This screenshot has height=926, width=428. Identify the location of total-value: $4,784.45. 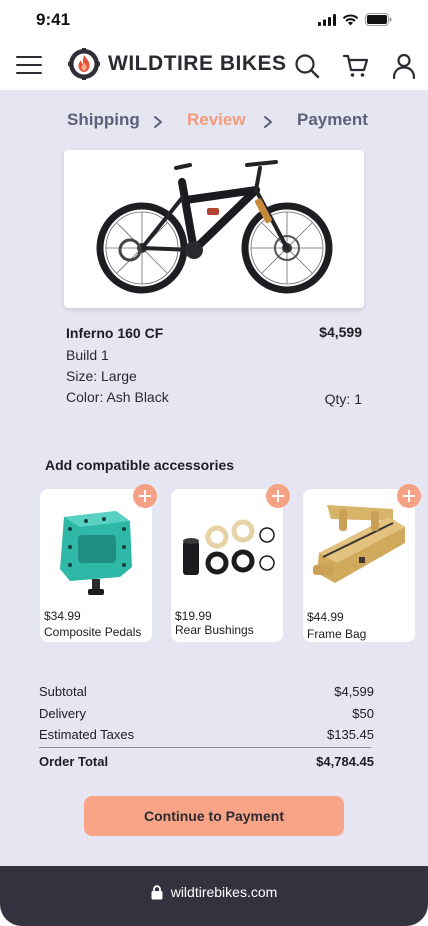
(345, 761).